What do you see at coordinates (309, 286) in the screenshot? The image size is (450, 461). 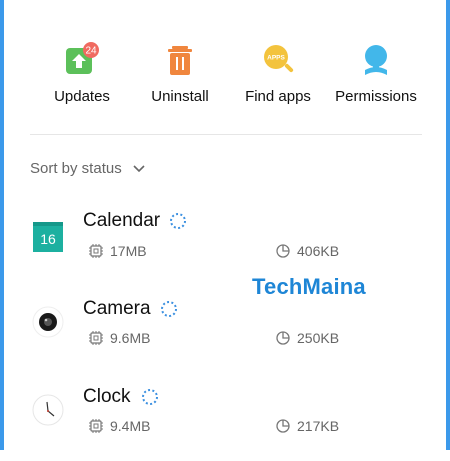 I see `watermark: TechMaina` at bounding box center [309, 286].